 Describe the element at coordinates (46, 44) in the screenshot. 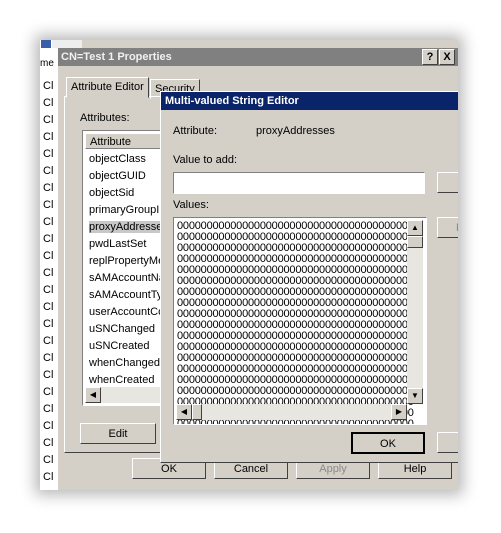

I see `app-icon` at that location.